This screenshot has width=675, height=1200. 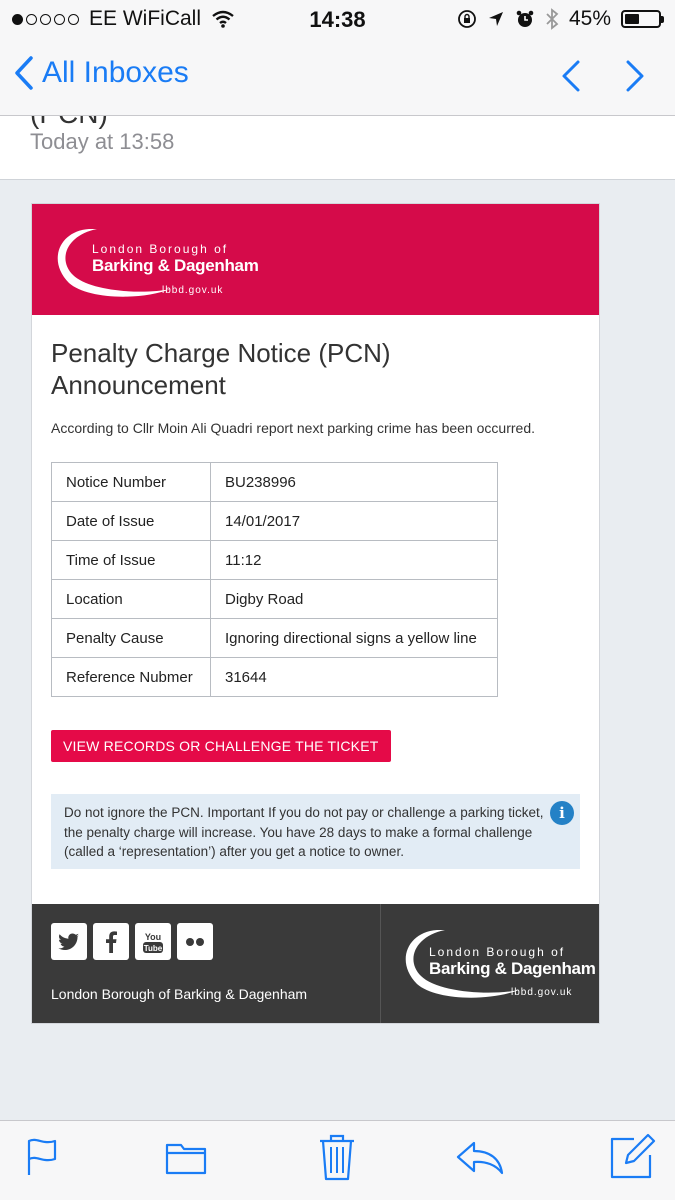 What do you see at coordinates (221, 369) in the screenshot?
I see `email-title: Penalty Charge Notice (PCN) Announcement` at bounding box center [221, 369].